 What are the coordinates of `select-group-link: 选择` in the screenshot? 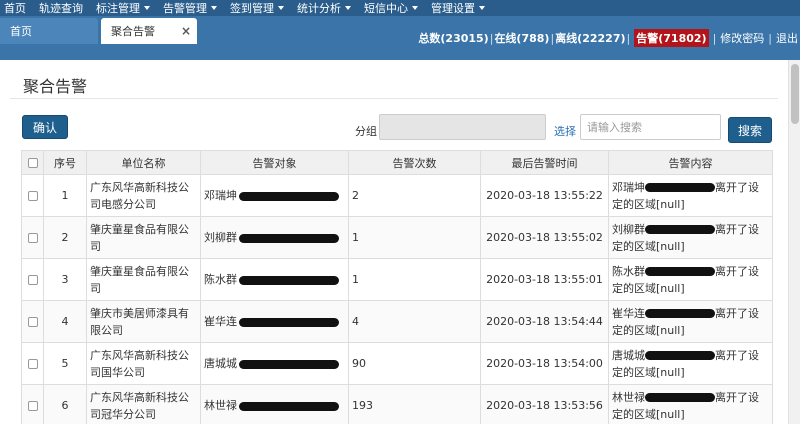 It's located at (565, 131).